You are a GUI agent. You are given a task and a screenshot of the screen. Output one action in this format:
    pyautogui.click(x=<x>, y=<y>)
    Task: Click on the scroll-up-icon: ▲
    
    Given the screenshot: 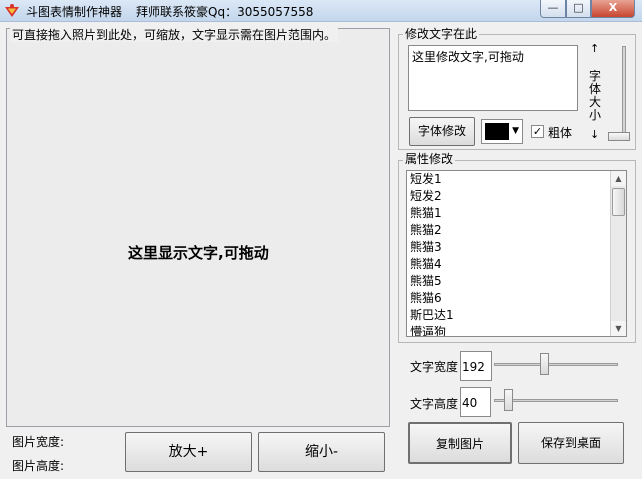 What is the action you would take?
    pyautogui.click(x=618, y=178)
    